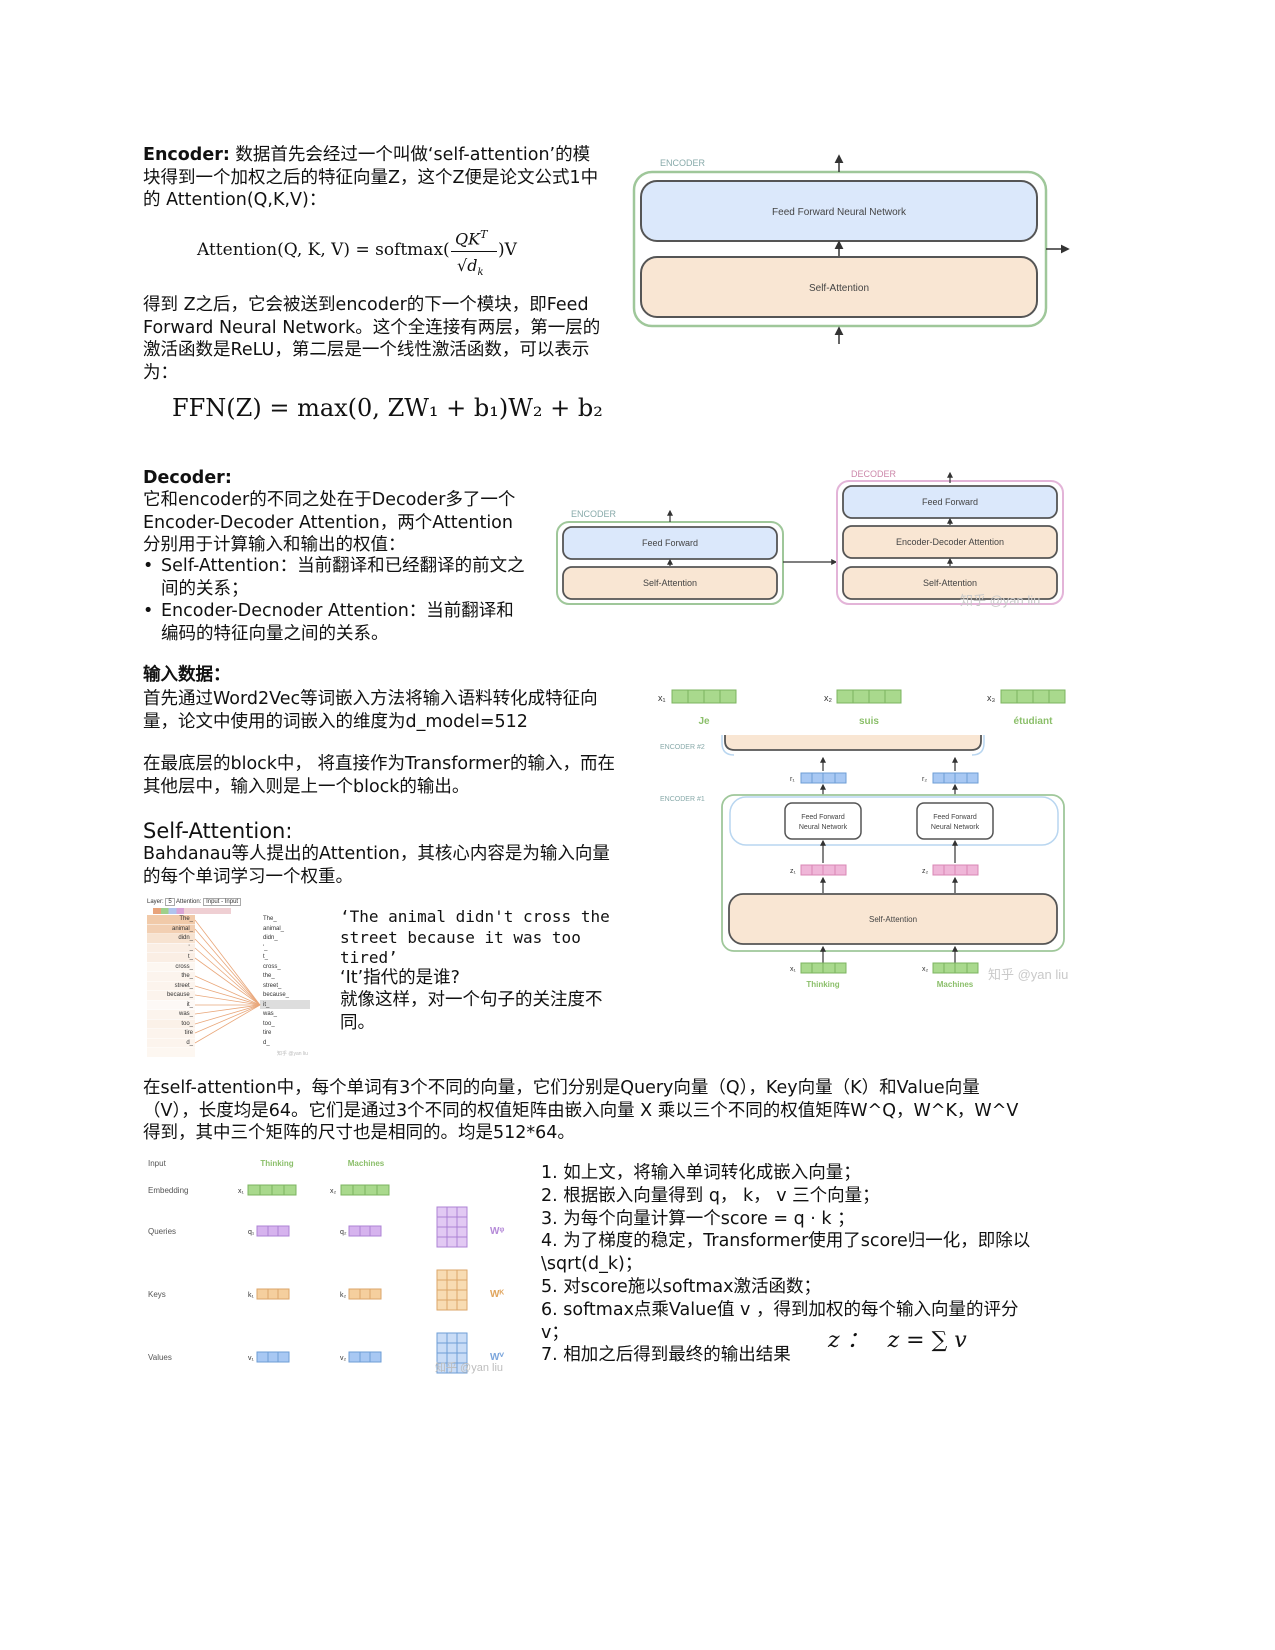 The width and height of the screenshot is (1275, 1650). What do you see at coordinates (683, 163) in the screenshot?
I see `encoder-label: ENCODER` at bounding box center [683, 163].